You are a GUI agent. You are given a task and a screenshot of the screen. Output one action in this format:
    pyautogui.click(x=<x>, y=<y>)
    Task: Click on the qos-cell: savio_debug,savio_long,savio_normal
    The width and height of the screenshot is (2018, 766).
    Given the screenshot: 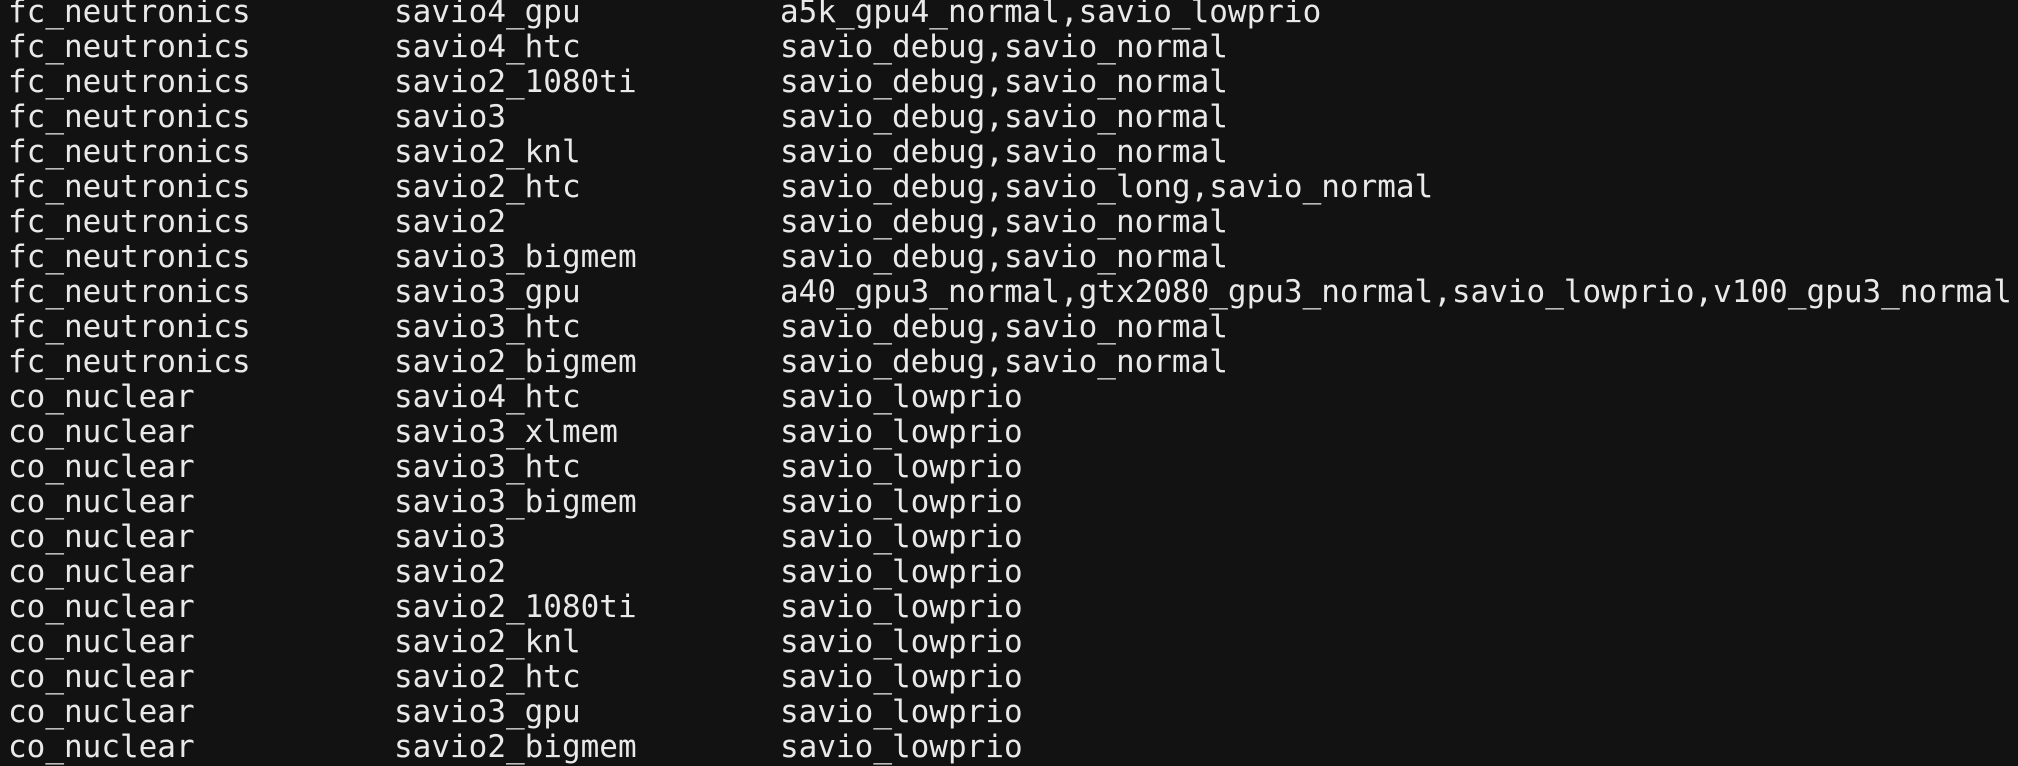 What is the action you would take?
    pyautogui.click(x=1107, y=187)
    